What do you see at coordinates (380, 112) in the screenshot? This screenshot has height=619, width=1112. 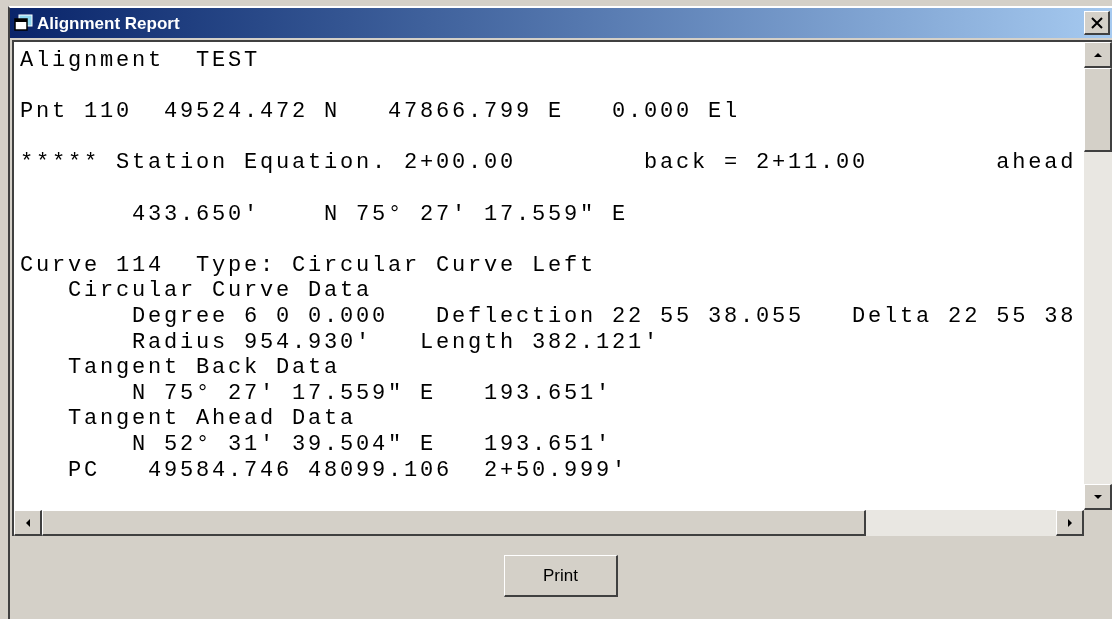 I see `report-line: Pnt 110 49524.472 N 47866.799 E 0.000 El` at bounding box center [380, 112].